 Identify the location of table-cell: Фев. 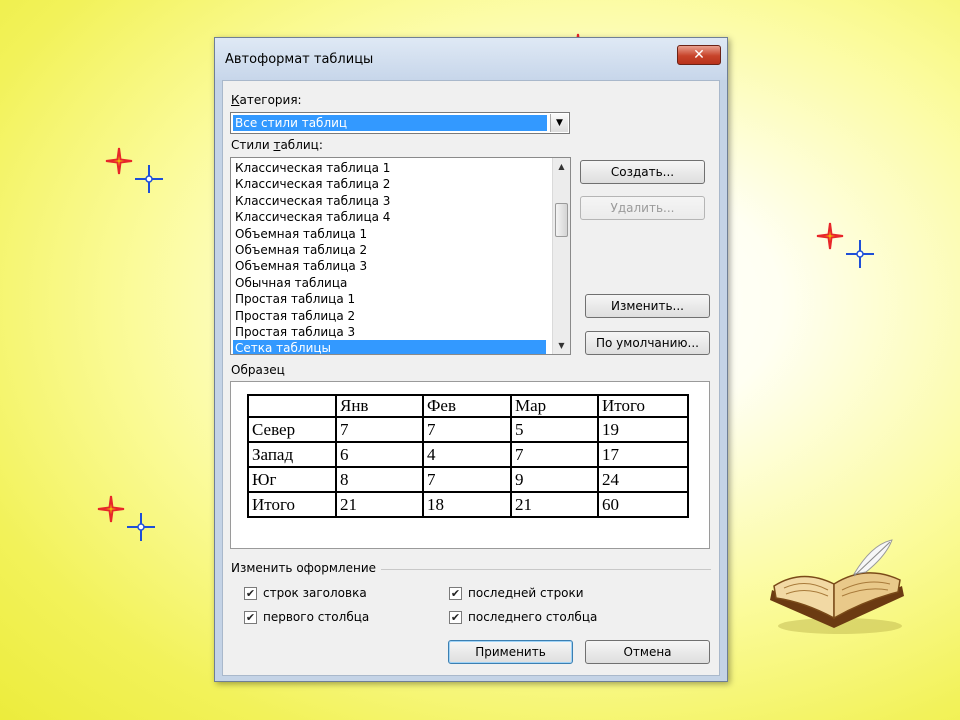
(467, 406).